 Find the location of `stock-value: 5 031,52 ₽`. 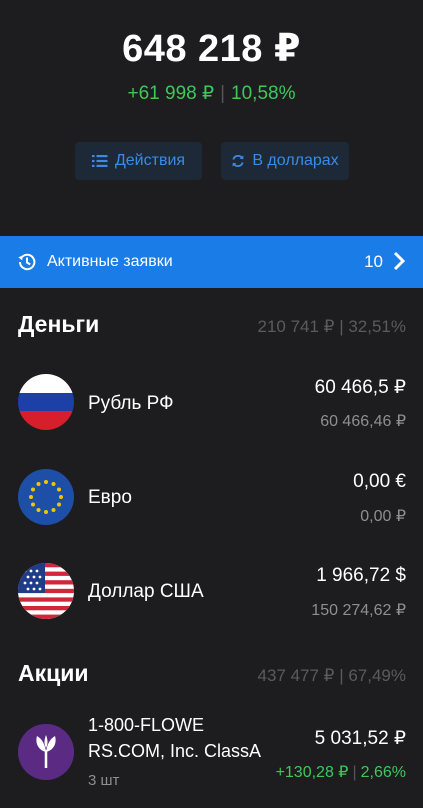

stock-value: 5 031,52 ₽ is located at coordinates (360, 738).